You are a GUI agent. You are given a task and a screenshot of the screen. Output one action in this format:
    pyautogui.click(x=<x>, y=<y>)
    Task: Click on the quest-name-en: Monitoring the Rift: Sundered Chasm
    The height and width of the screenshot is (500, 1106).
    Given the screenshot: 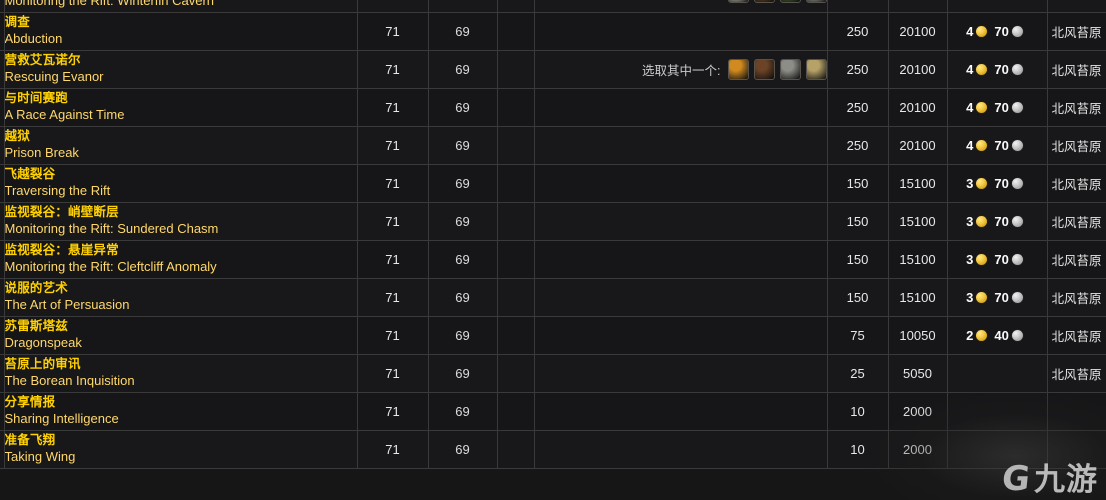 What is the action you would take?
    pyautogui.click(x=111, y=229)
    